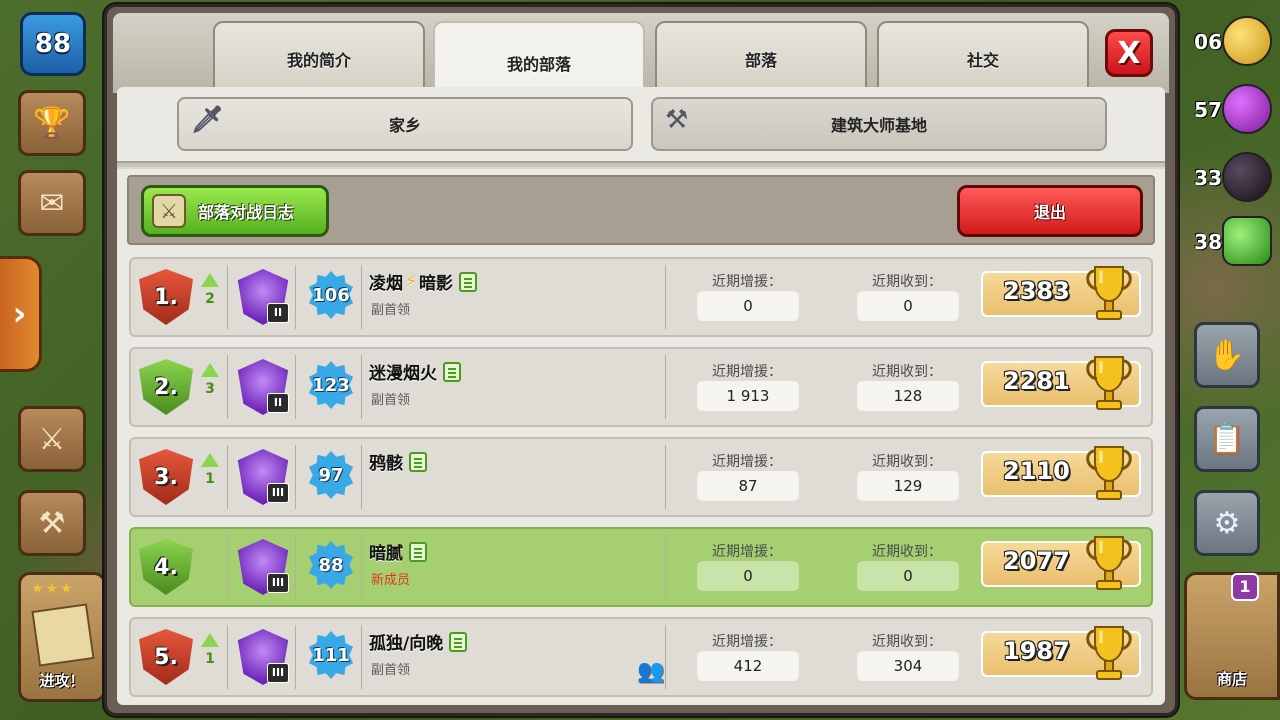 Image resolution: width=1280 pixels, height=720 pixels. Describe the element at coordinates (1208, 110) in the screenshot. I see `elixir-value: 57` at that location.